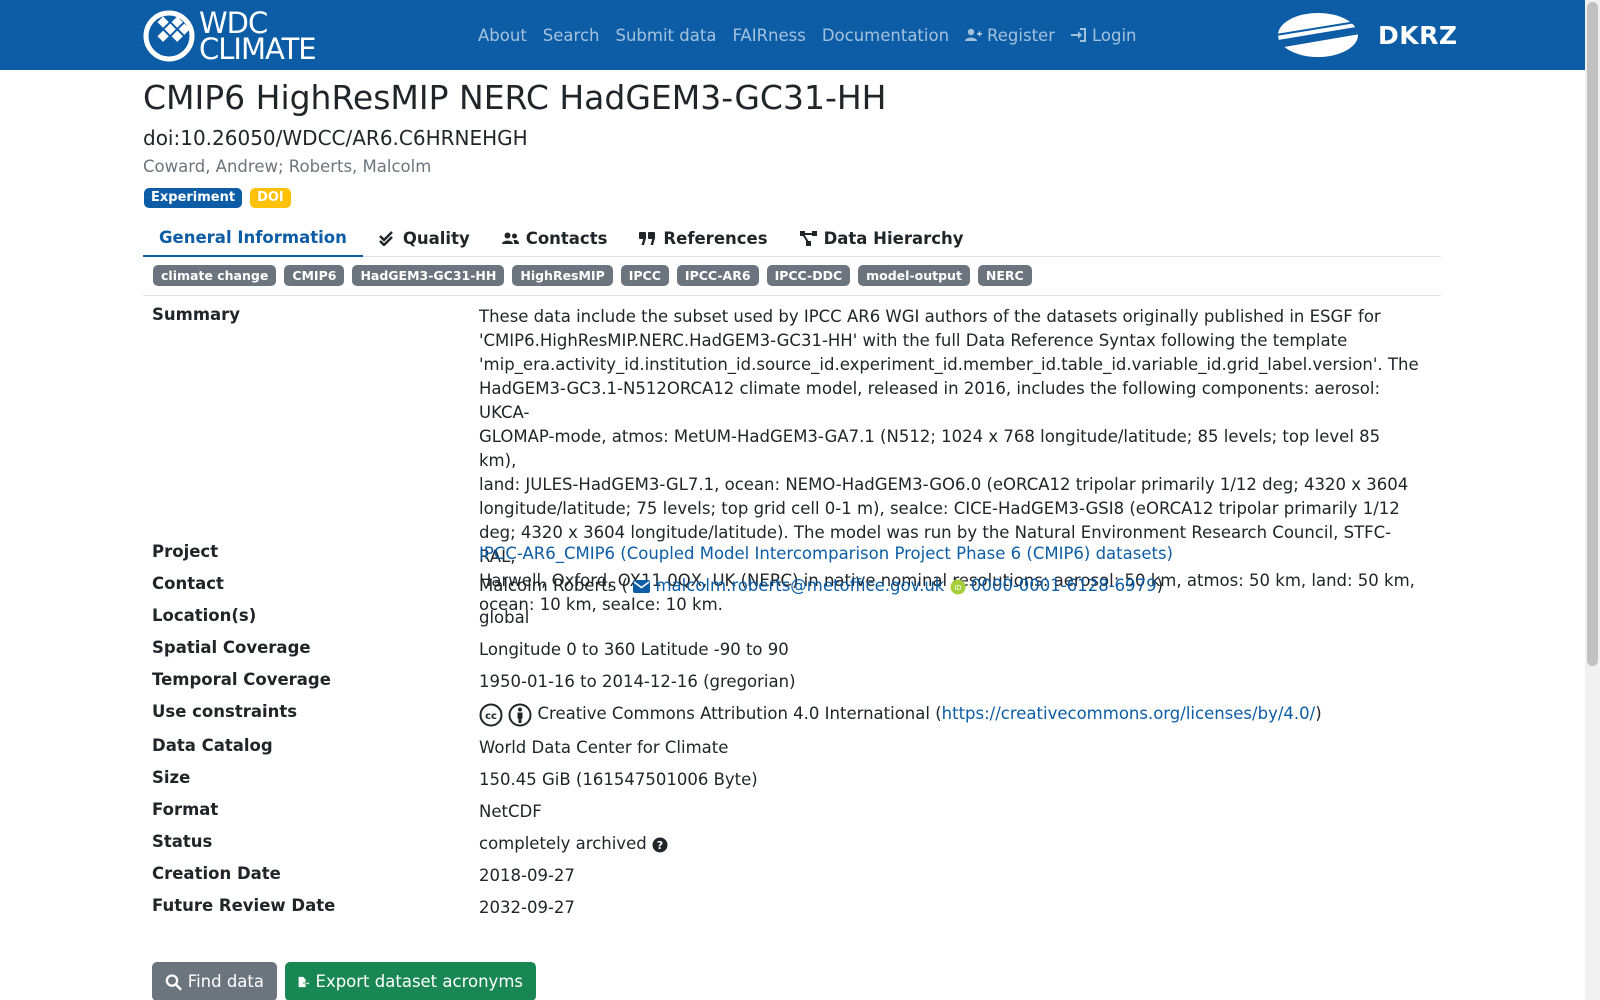  What do you see at coordinates (1064, 585) in the screenshot?
I see `contact-orcid-link: 0000-0001-6128-6979` at bounding box center [1064, 585].